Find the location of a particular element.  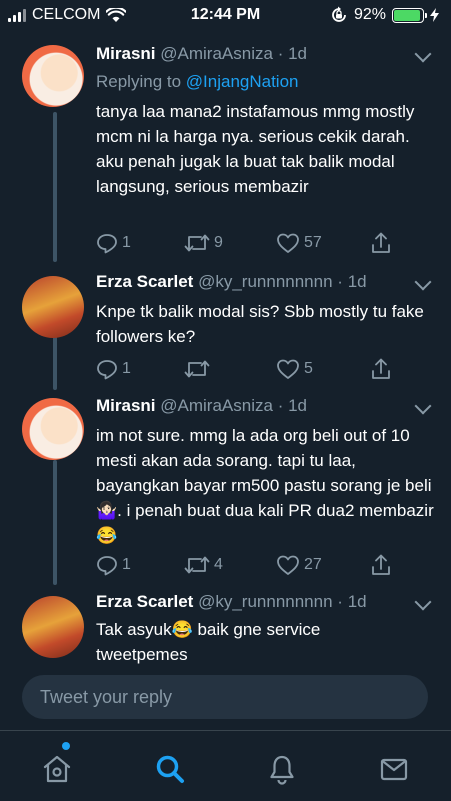

tab-search is located at coordinates (170, 769).